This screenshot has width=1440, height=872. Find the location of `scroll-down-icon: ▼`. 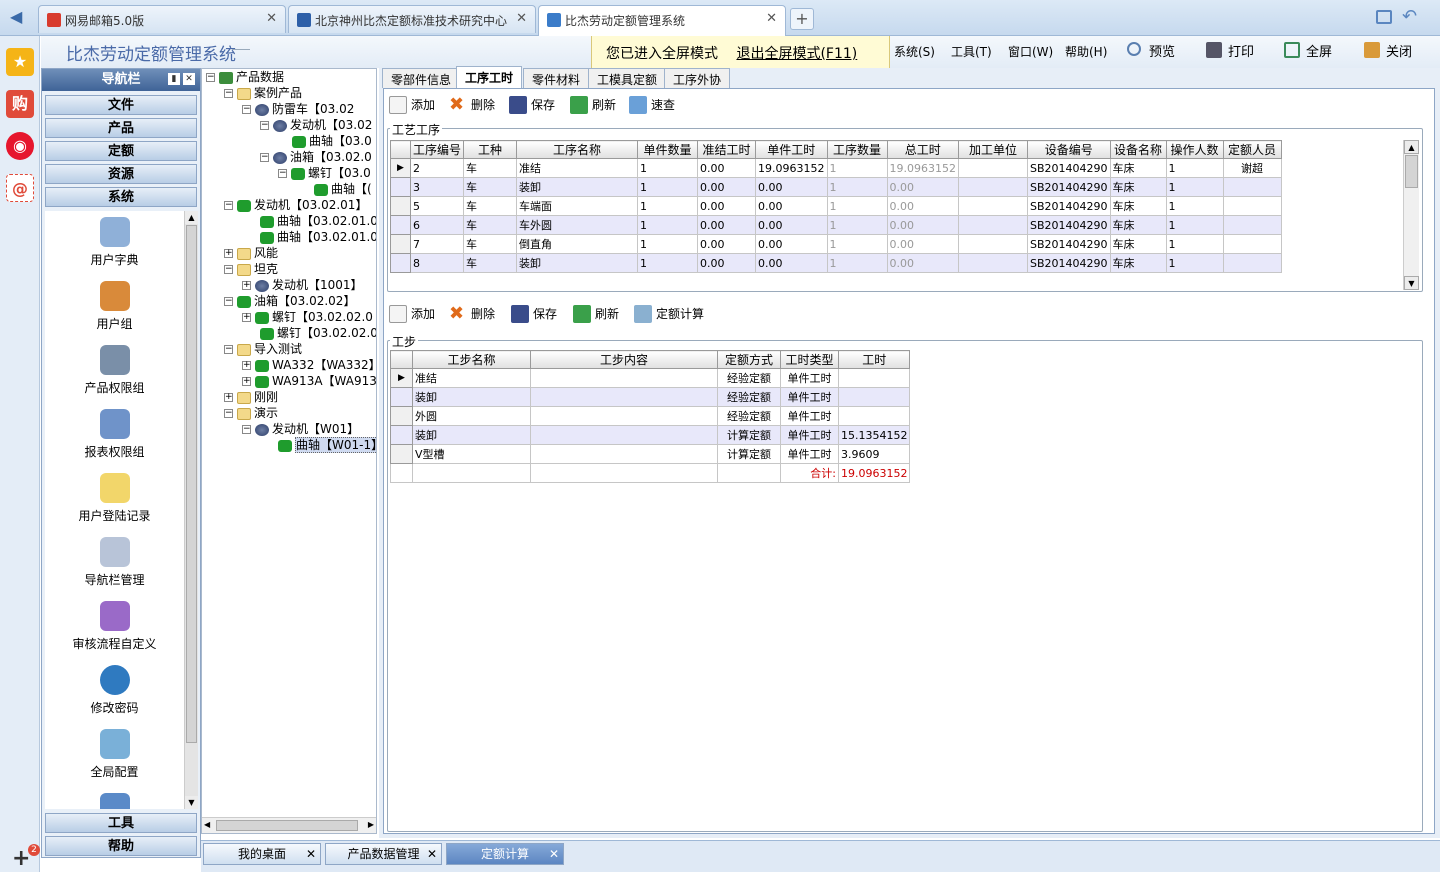

scroll-down-icon: ▼ is located at coordinates (191, 802).